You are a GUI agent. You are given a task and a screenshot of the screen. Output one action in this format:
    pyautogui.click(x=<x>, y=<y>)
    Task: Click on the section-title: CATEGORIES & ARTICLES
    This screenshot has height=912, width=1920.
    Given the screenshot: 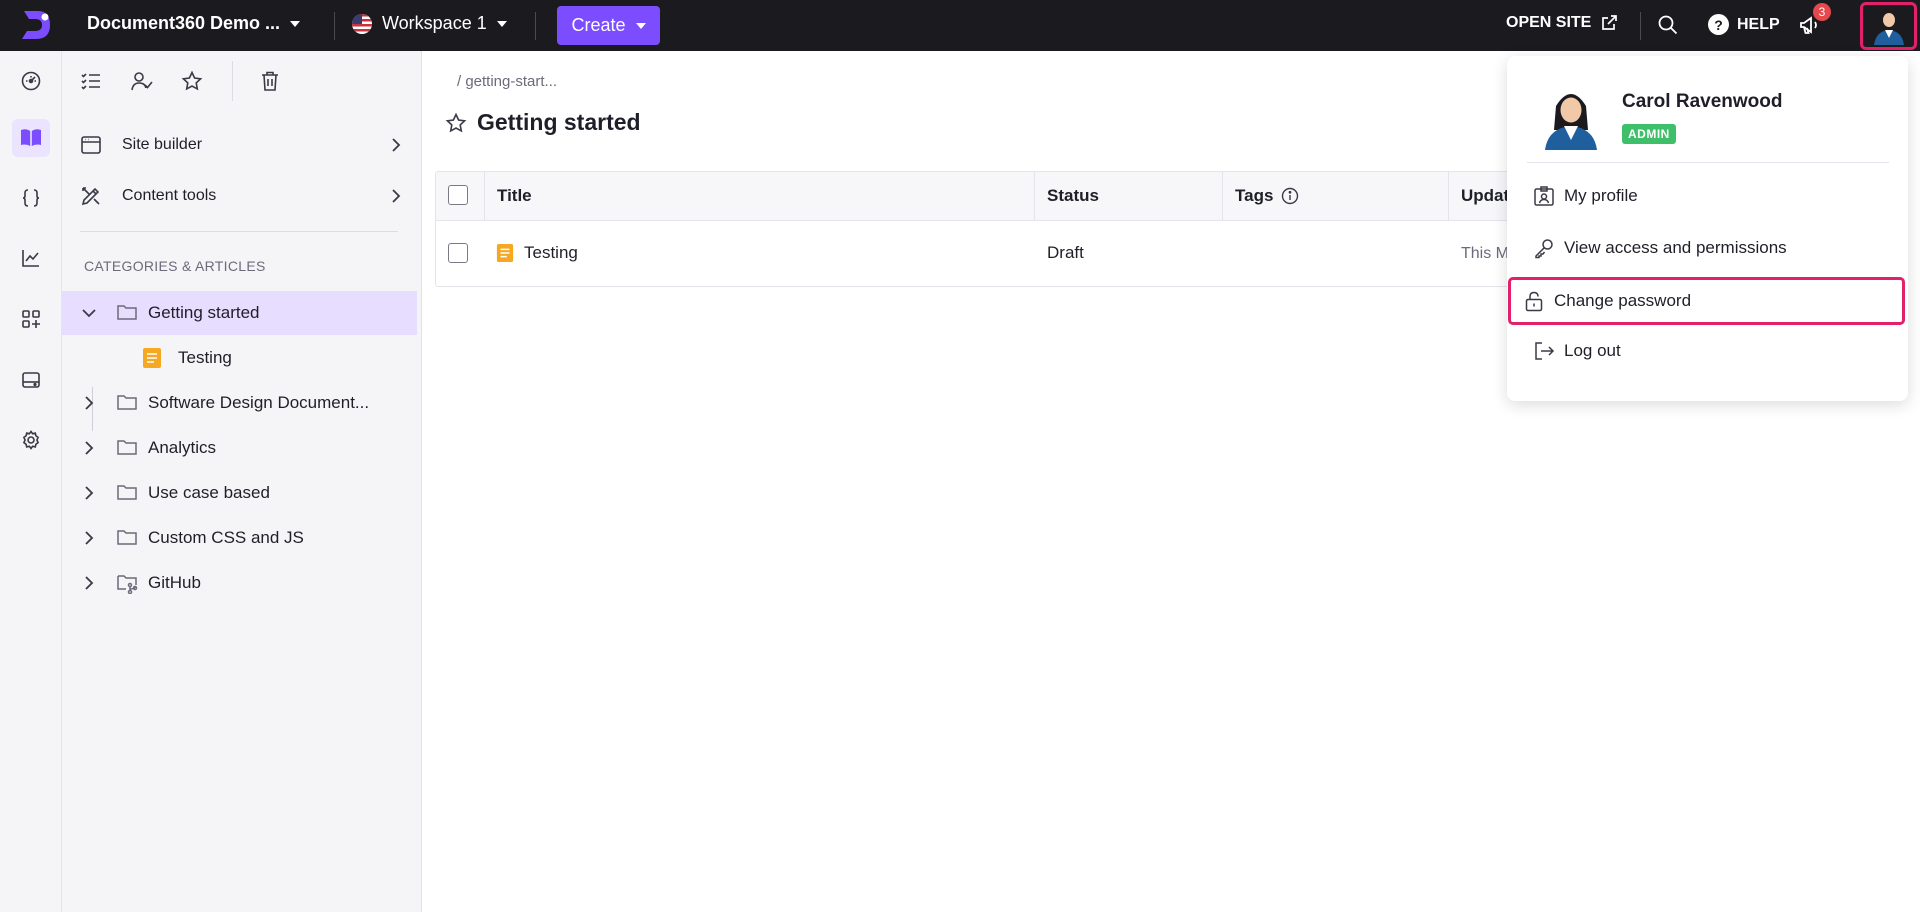 What is the action you would take?
    pyautogui.click(x=175, y=266)
    